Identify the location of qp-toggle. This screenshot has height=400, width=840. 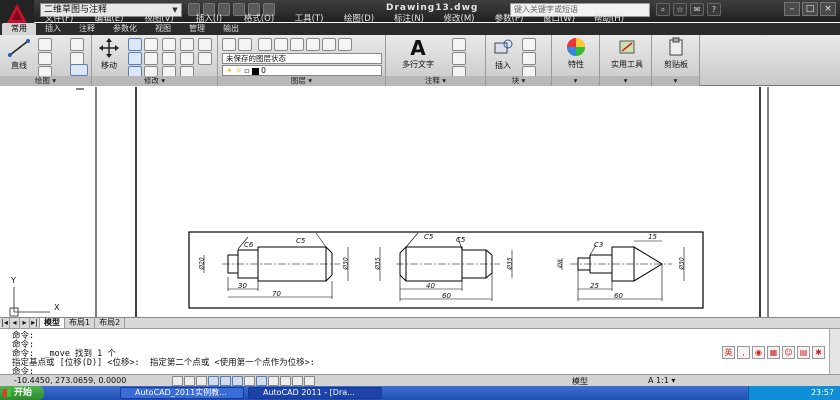
(297, 381).